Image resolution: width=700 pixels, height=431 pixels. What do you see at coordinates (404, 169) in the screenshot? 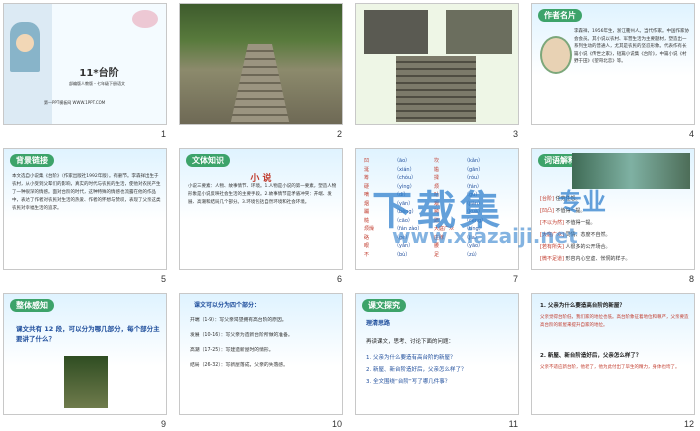
I see `pinyin: （xián）` at bounding box center [404, 169].